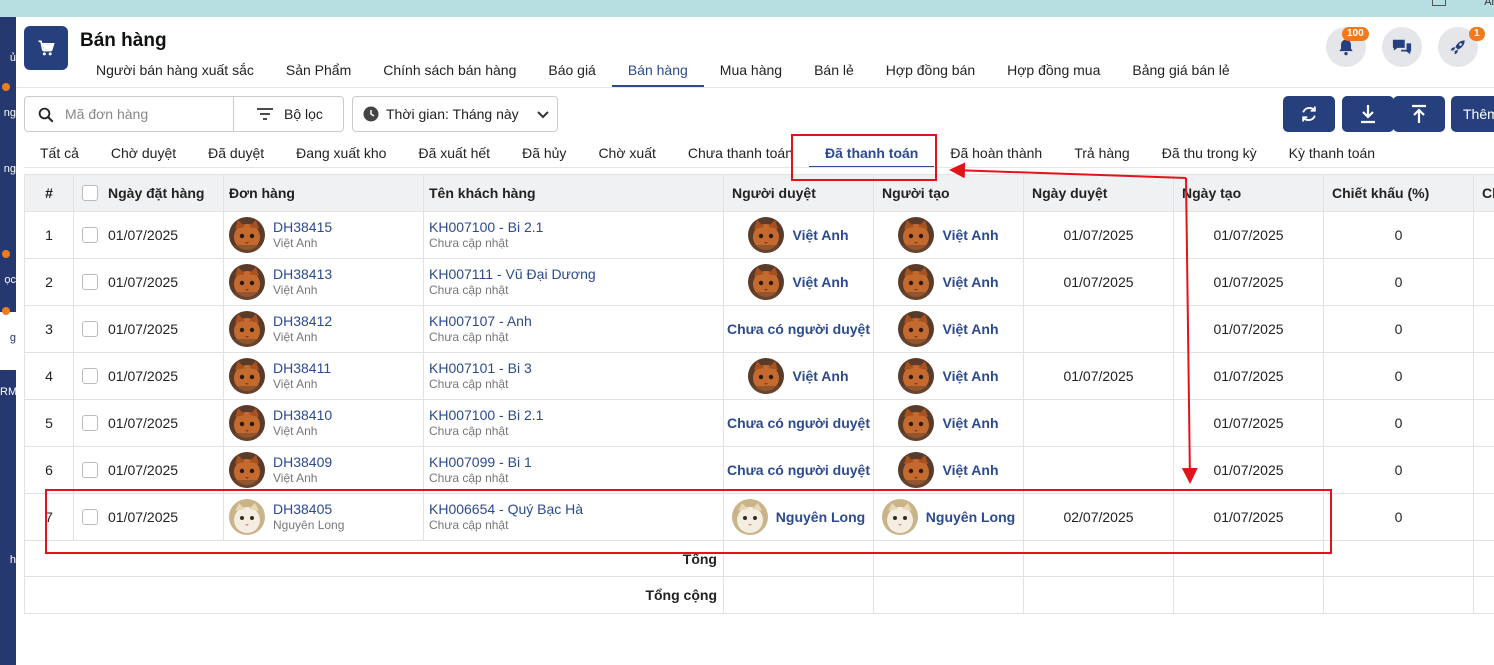  Describe the element at coordinates (454, 153) in the screenshot. I see `status-tab: Đã xuất hết` at that location.